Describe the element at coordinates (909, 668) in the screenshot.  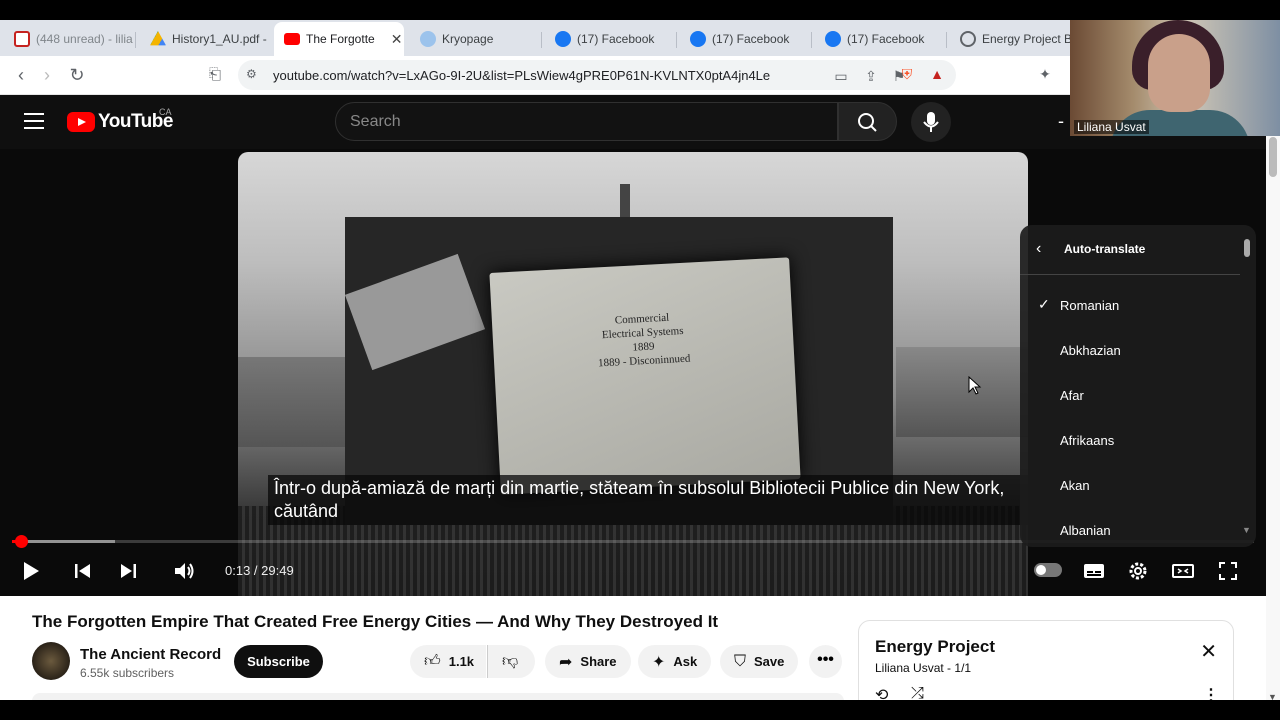
I see `playlist-owner: Liliana Usvat` at that location.